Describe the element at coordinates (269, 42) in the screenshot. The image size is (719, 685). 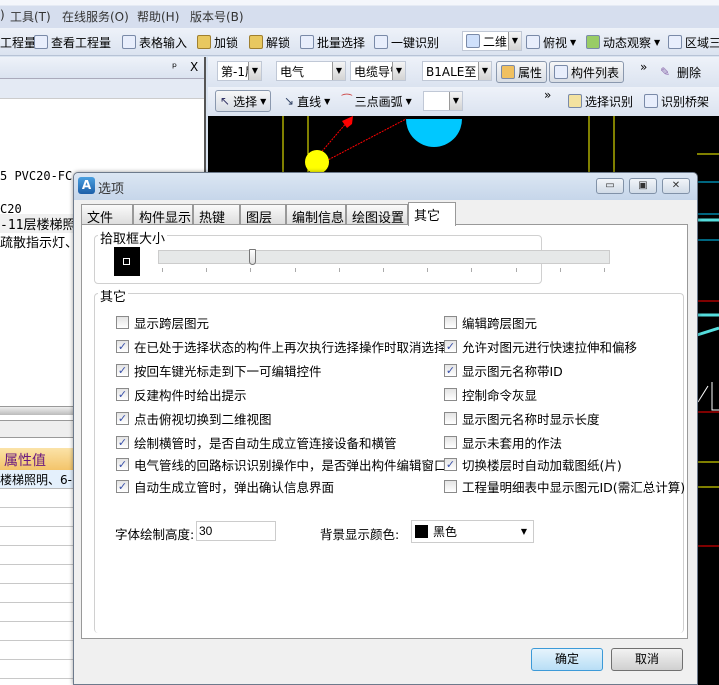
I see `unlock-button: 解锁` at that location.